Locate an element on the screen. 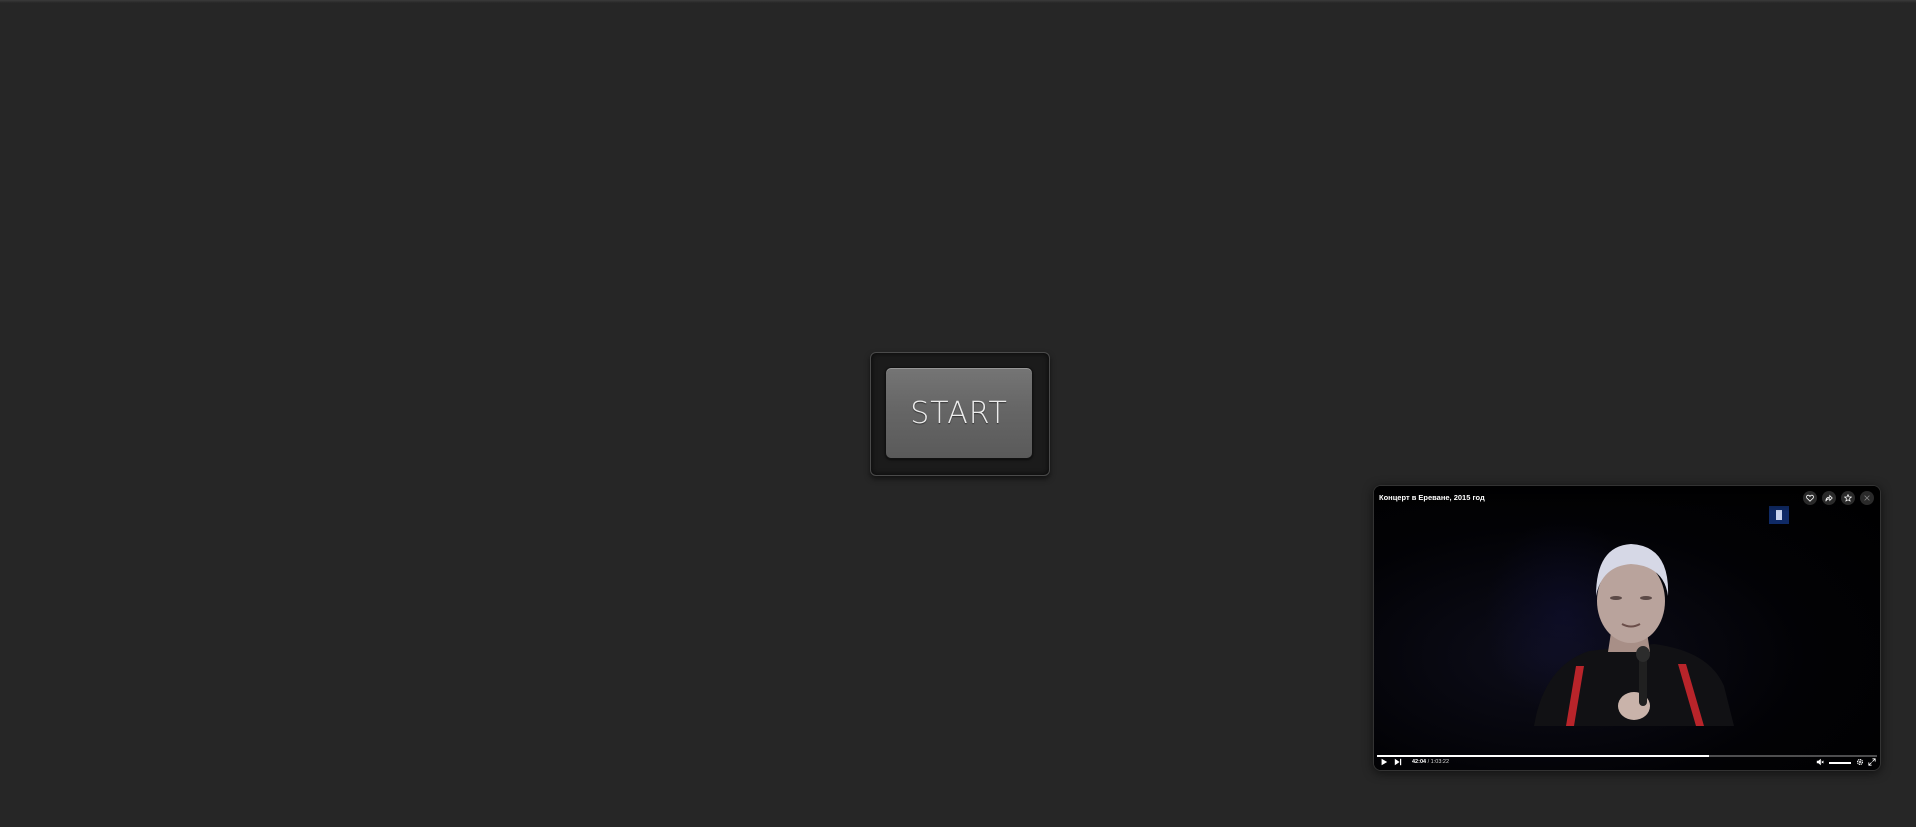 This screenshot has height=827, width=1916. start-button: START is located at coordinates (959, 413).